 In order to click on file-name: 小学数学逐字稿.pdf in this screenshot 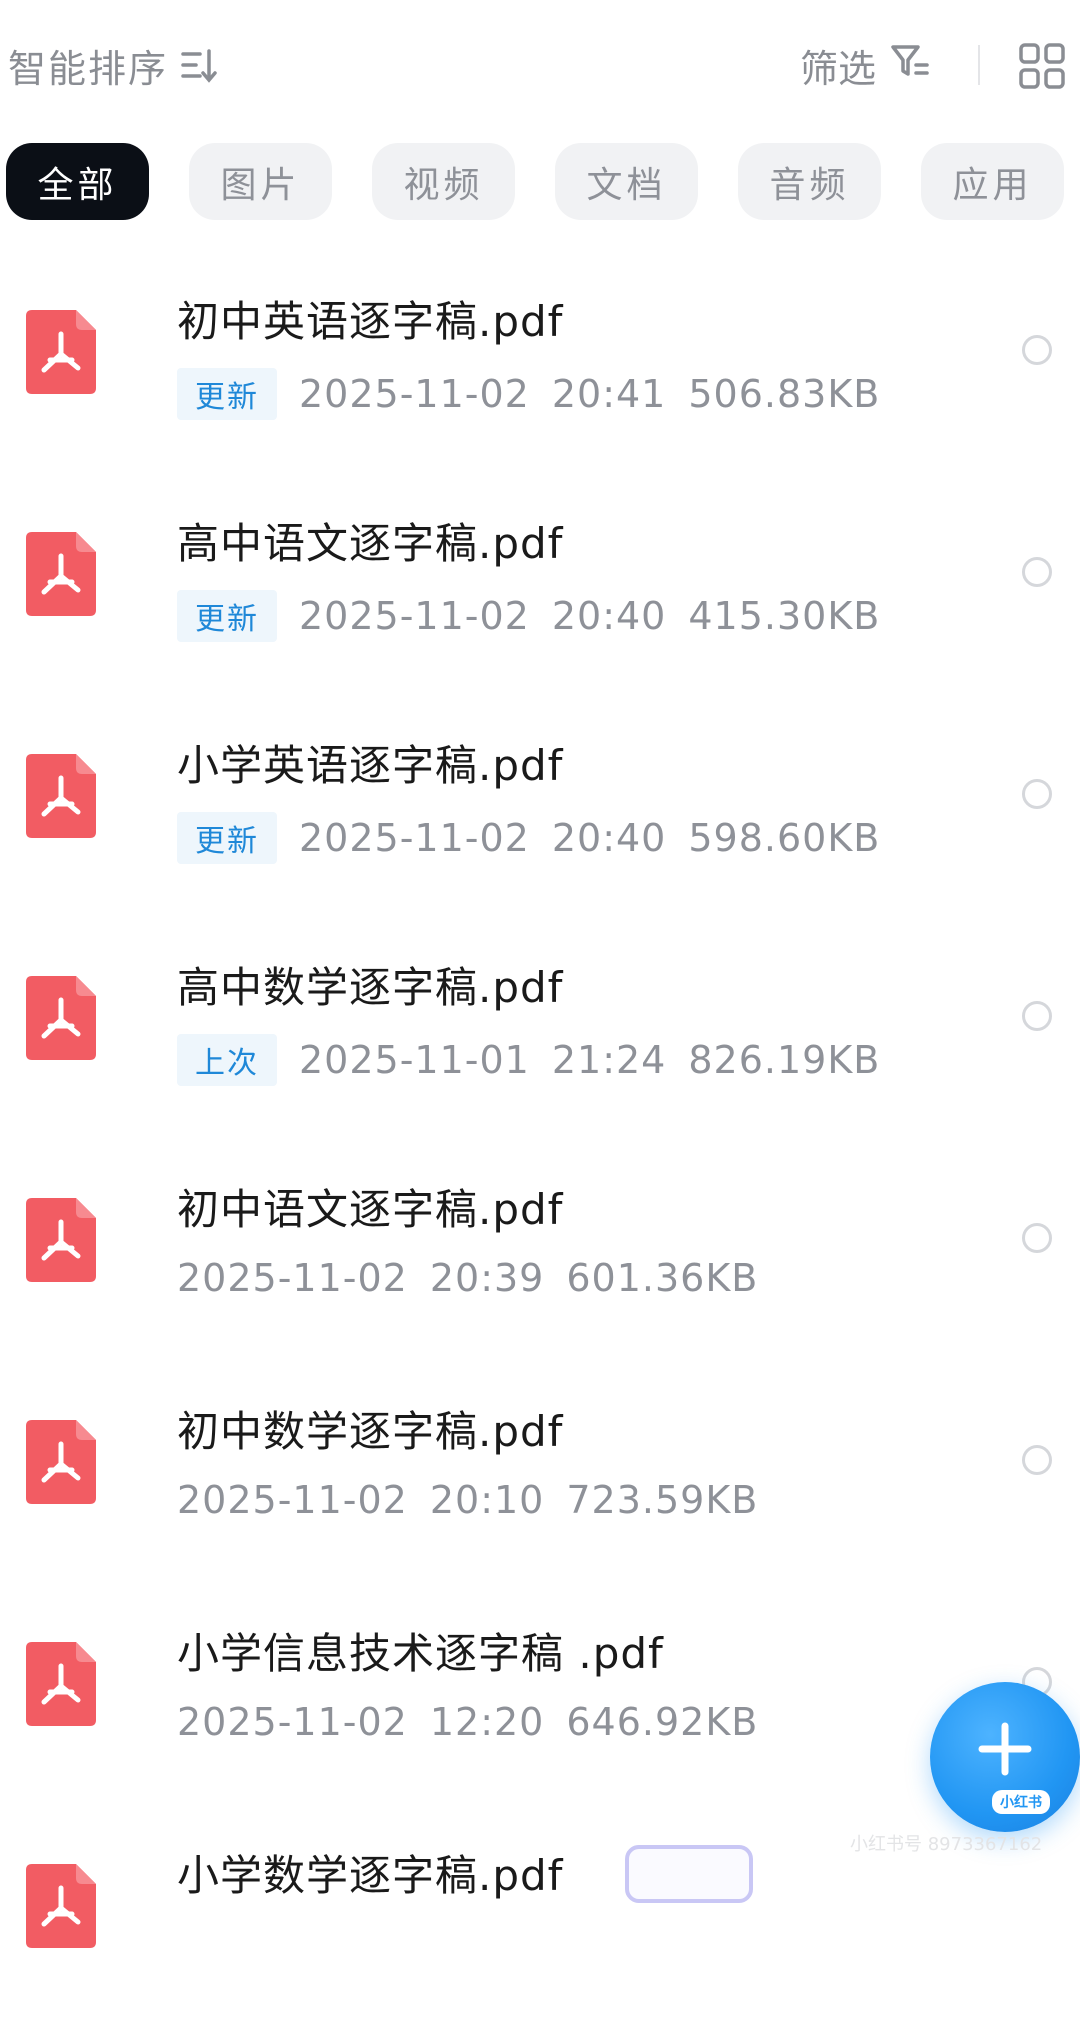, I will do `click(370, 1875)`.